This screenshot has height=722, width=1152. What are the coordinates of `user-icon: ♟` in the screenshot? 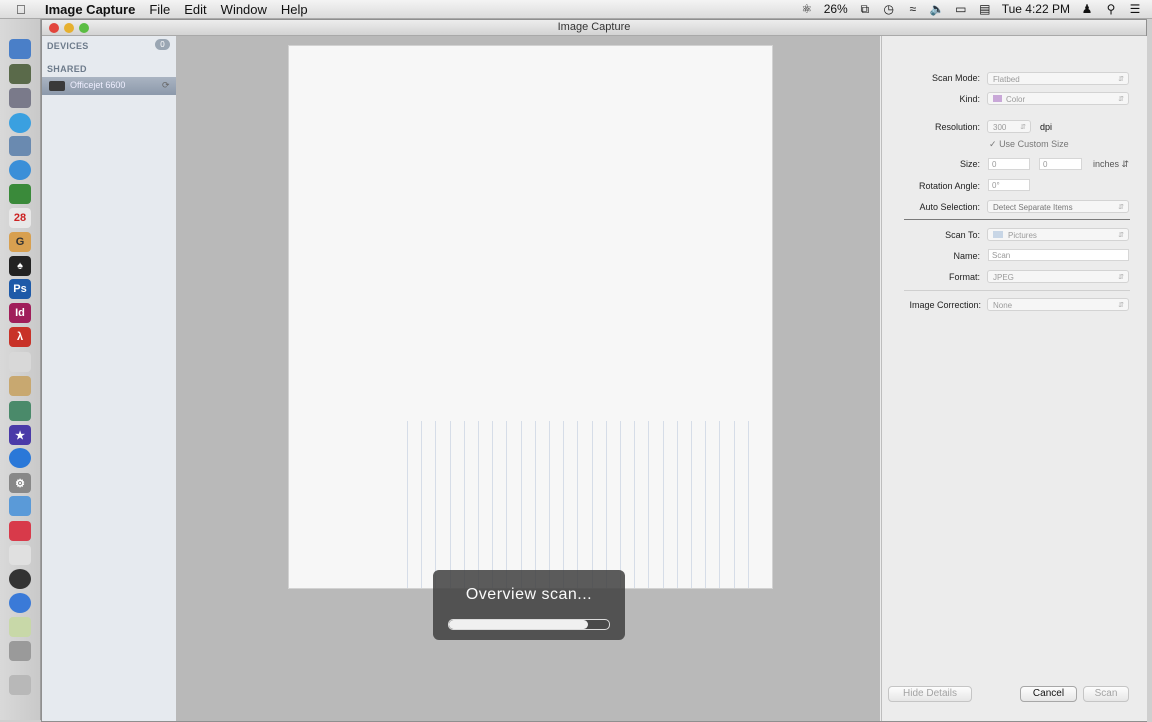 It's located at (1087, 9).